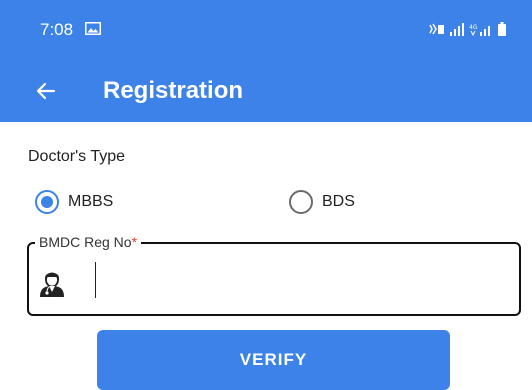 Image resolution: width=532 pixels, height=390 pixels. What do you see at coordinates (91, 201) in the screenshot?
I see `radio-mbbs-label: MBBS` at bounding box center [91, 201].